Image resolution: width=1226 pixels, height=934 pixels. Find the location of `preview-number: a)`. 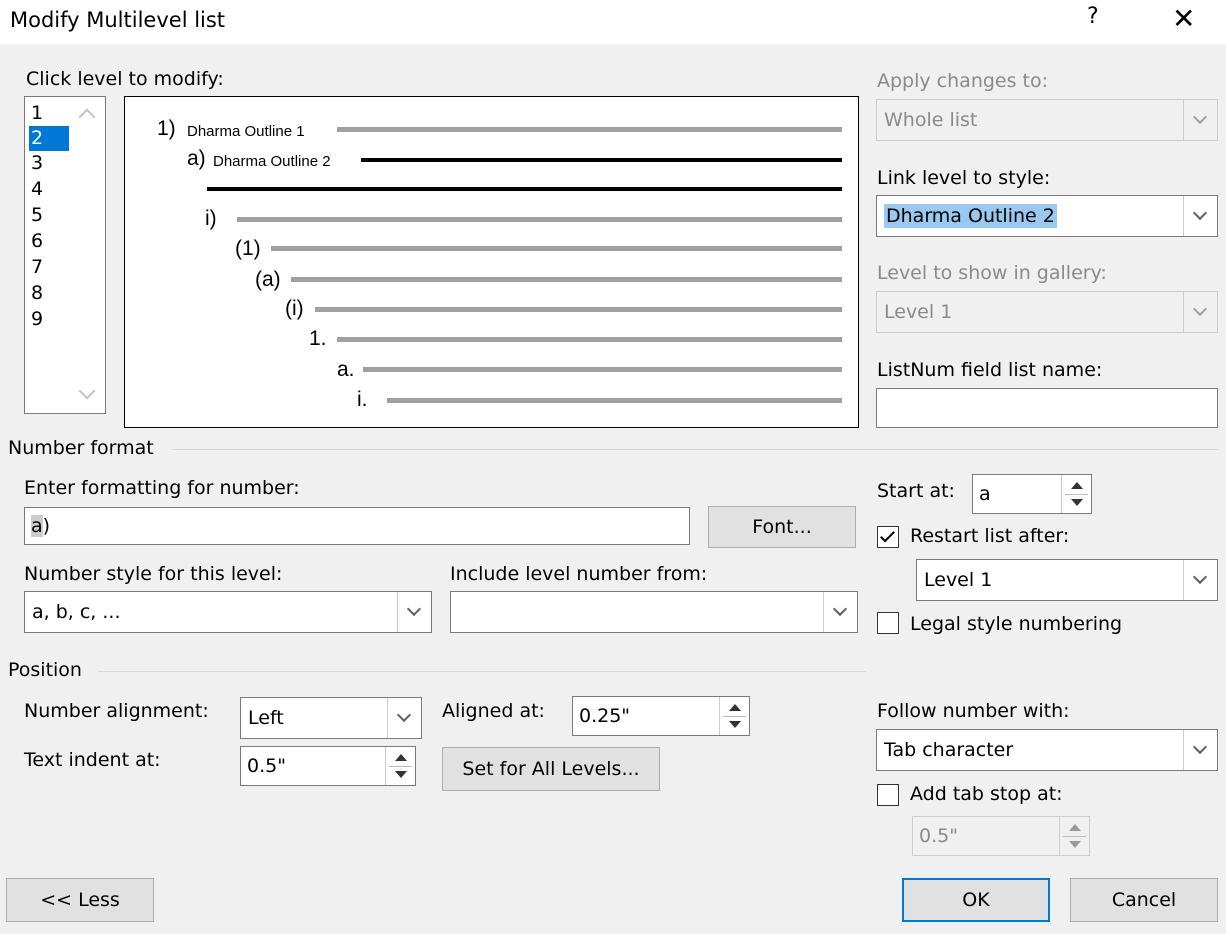

preview-number: a) is located at coordinates (196, 158).